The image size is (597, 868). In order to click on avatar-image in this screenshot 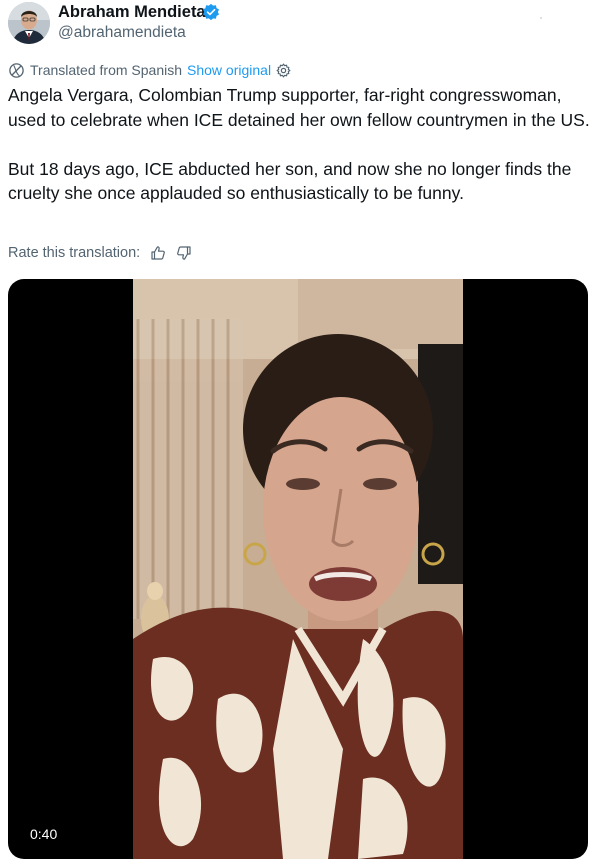, I will do `click(29, 23)`.